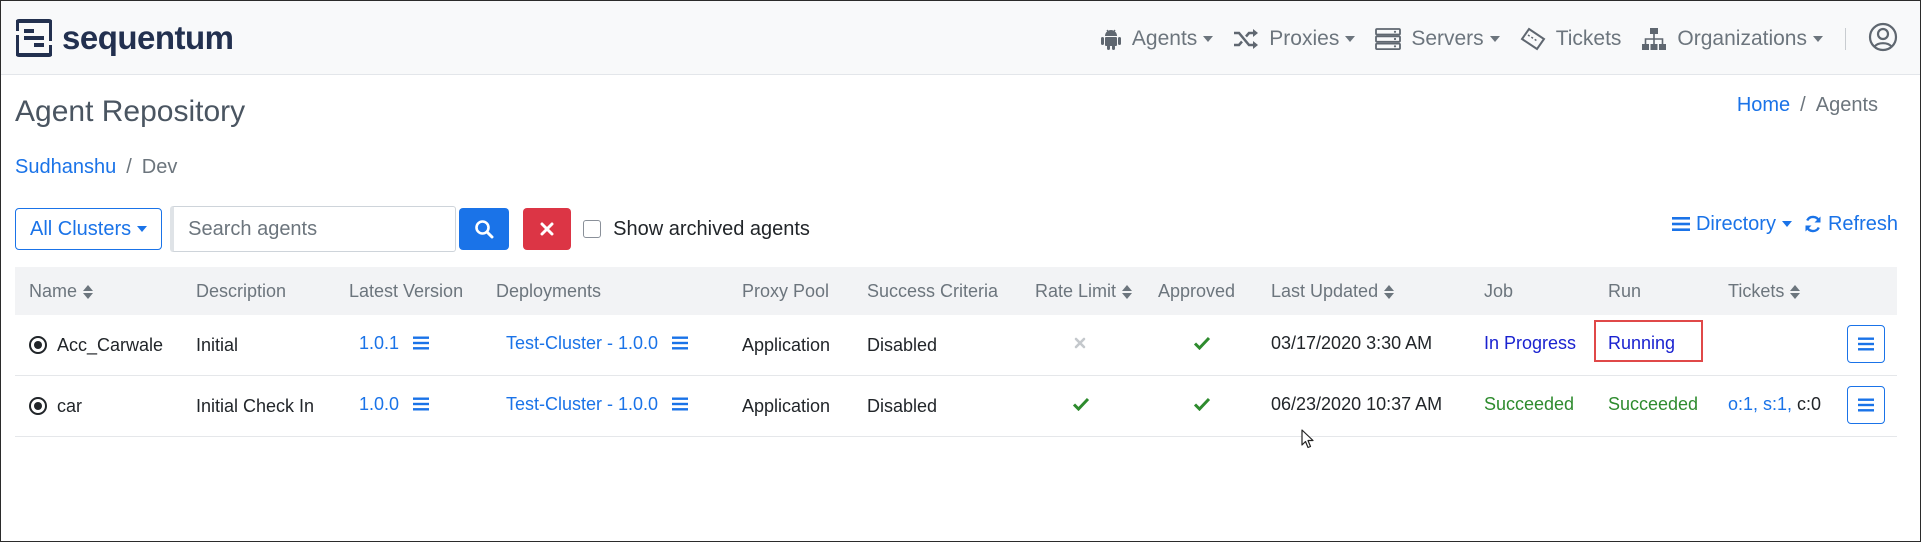 Image resolution: width=1921 pixels, height=542 pixels. Describe the element at coordinates (1807, 105) in the screenshot. I see `breadcrumb: Home / Agents` at that location.